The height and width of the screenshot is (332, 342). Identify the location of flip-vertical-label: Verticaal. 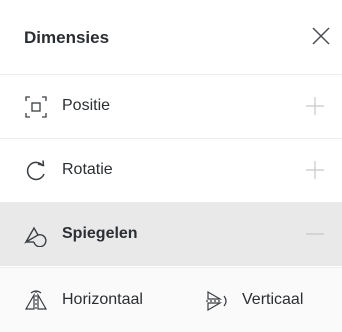
(273, 299).